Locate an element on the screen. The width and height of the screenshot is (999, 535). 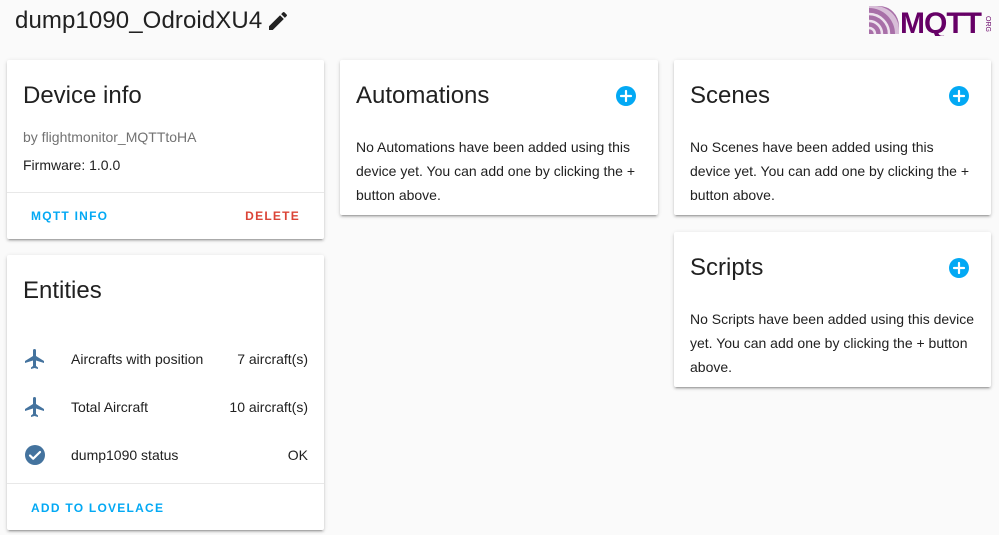
page-title: dump1090_OdroidXU4 is located at coordinates (139, 20).